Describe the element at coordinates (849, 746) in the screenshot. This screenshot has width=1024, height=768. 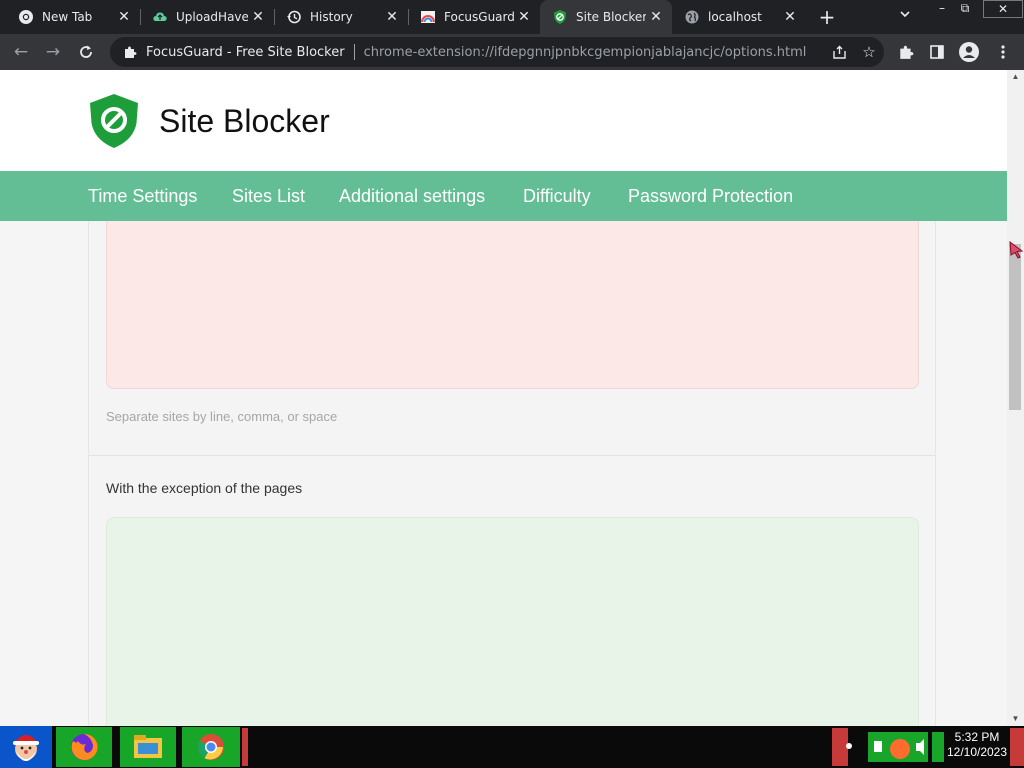
I see `tray-dot` at that location.